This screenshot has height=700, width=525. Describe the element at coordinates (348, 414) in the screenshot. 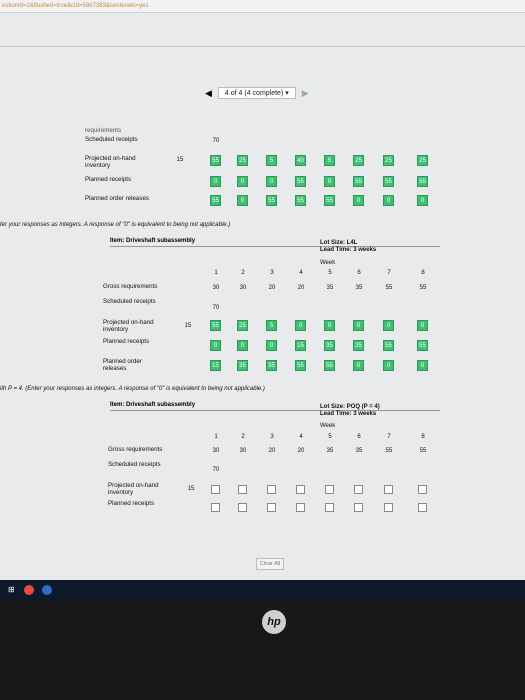

I see `lead-time: Lead Time: 3 weeks` at that location.